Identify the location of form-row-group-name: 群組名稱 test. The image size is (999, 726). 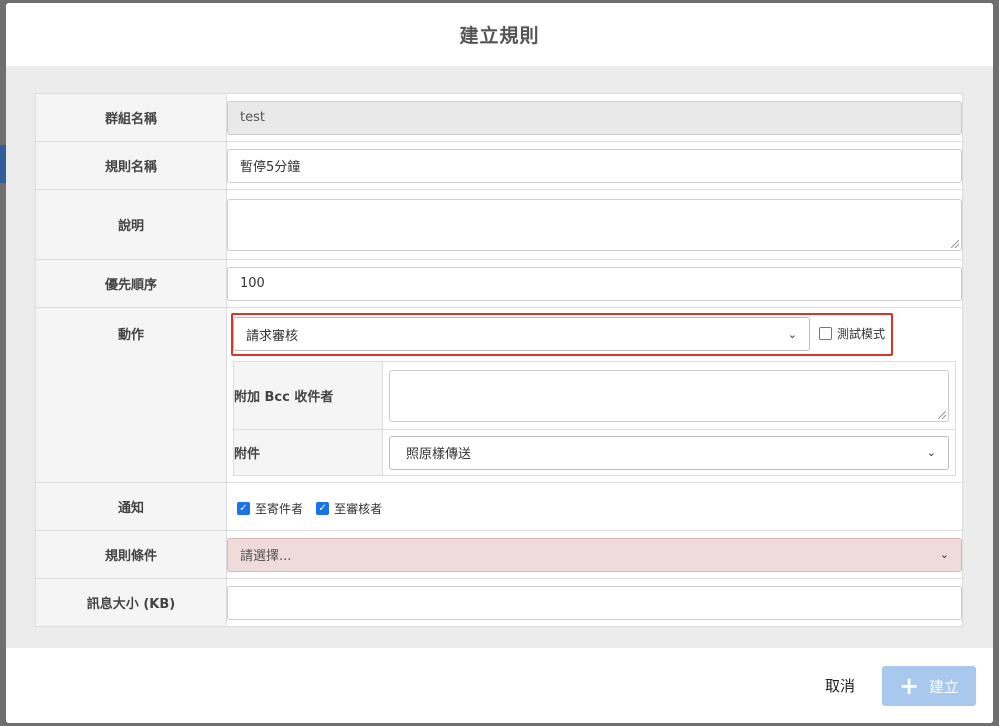
(499, 117).